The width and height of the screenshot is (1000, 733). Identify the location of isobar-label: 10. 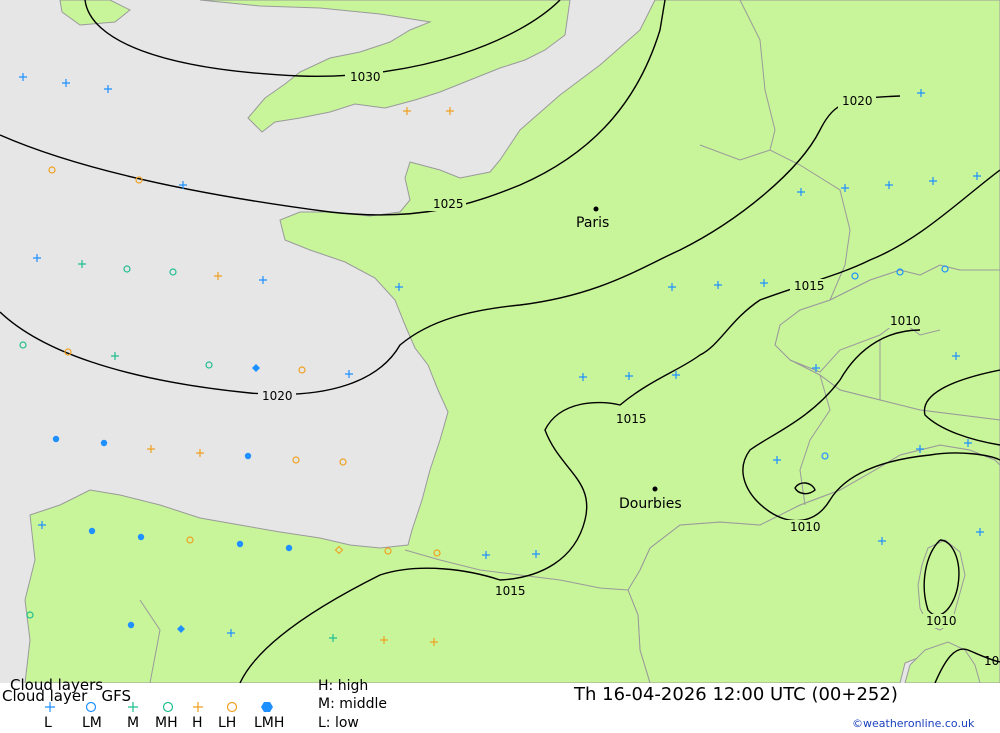
(991, 661).